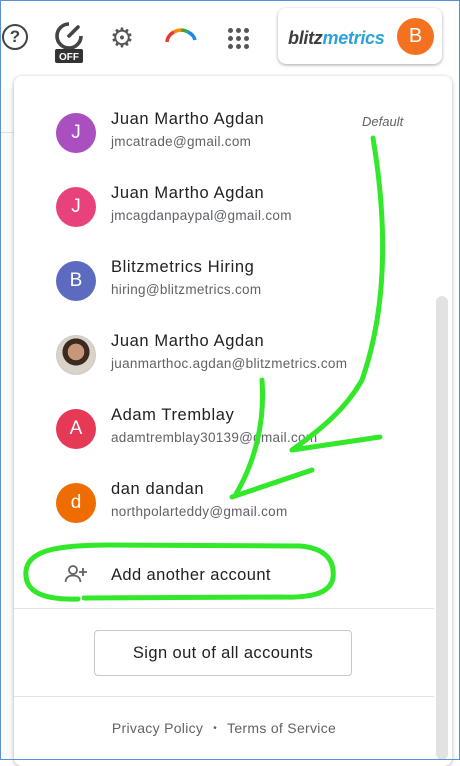 This screenshot has width=460, height=766. Describe the element at coordinates (158, 489) in the screenshot. I see `account-name: dan dandan` at that location.